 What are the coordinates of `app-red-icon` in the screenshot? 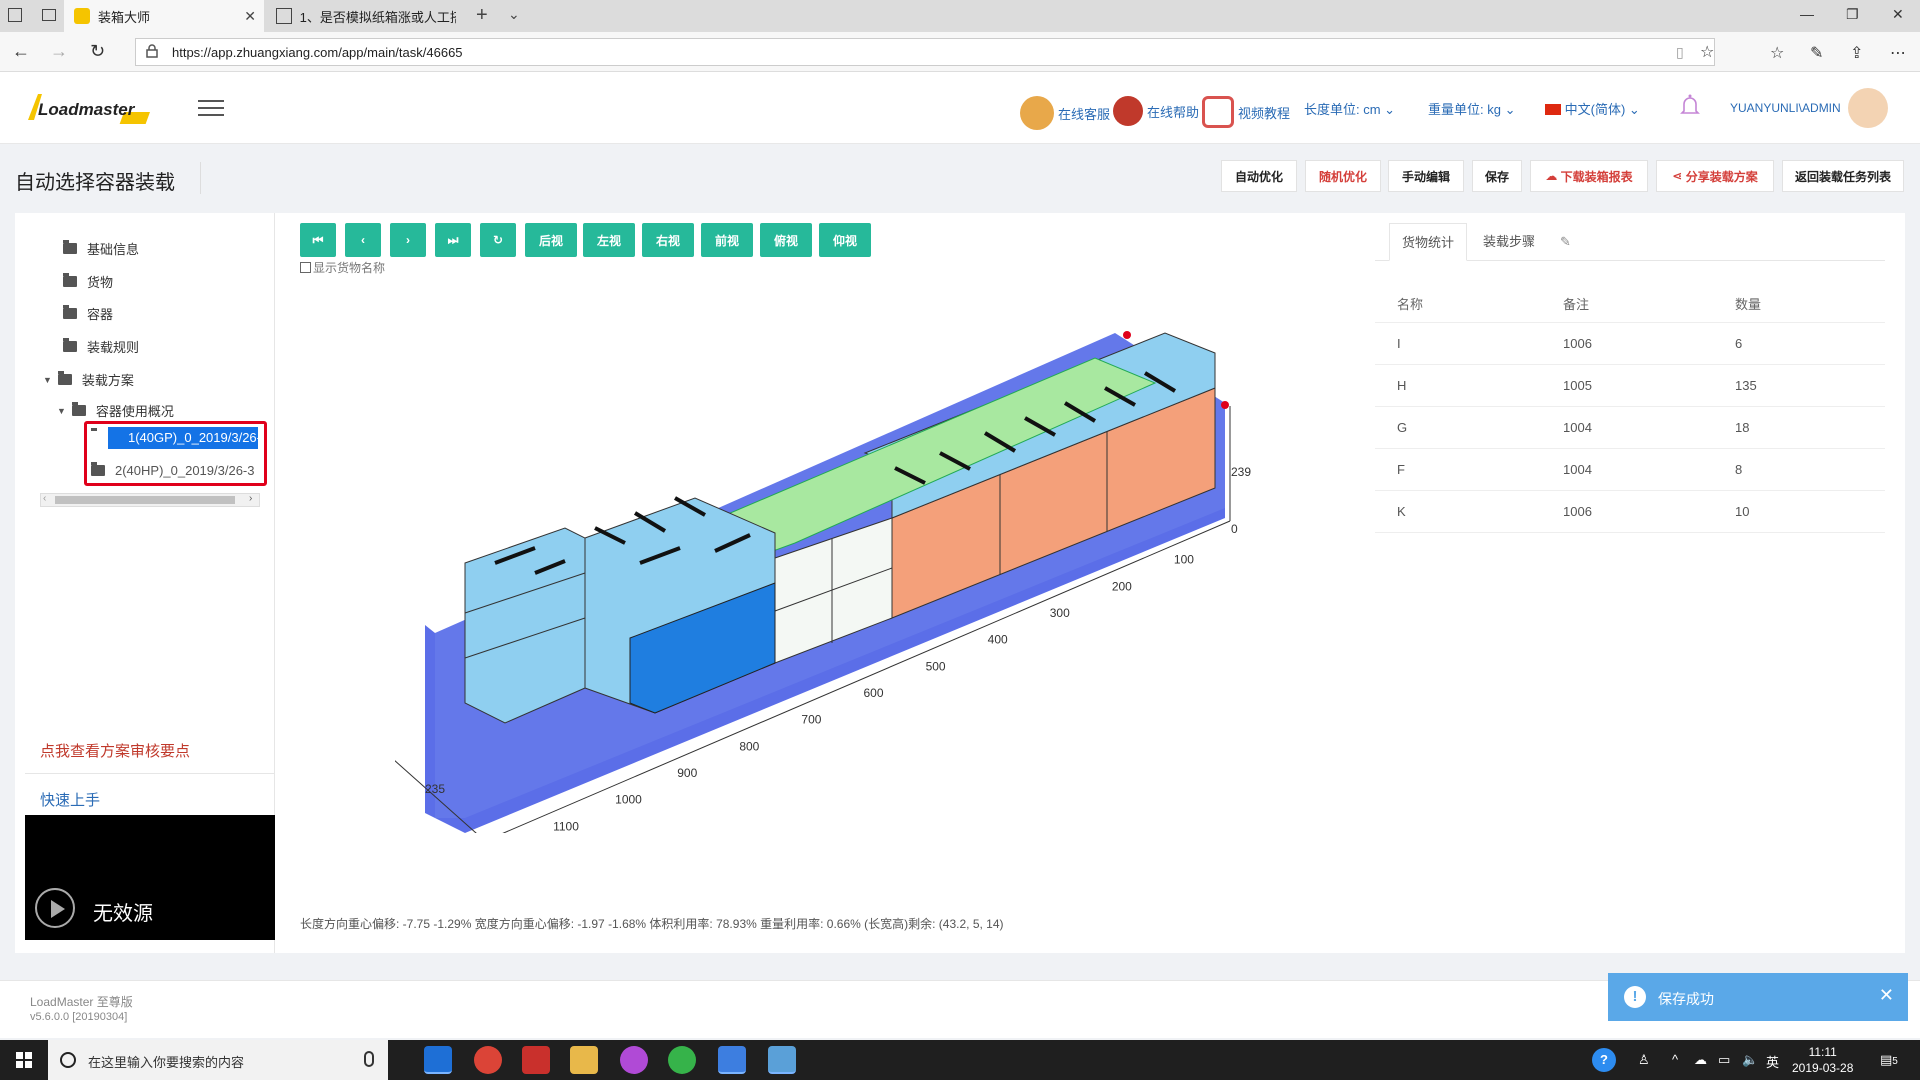 It's located at (536, 1060).